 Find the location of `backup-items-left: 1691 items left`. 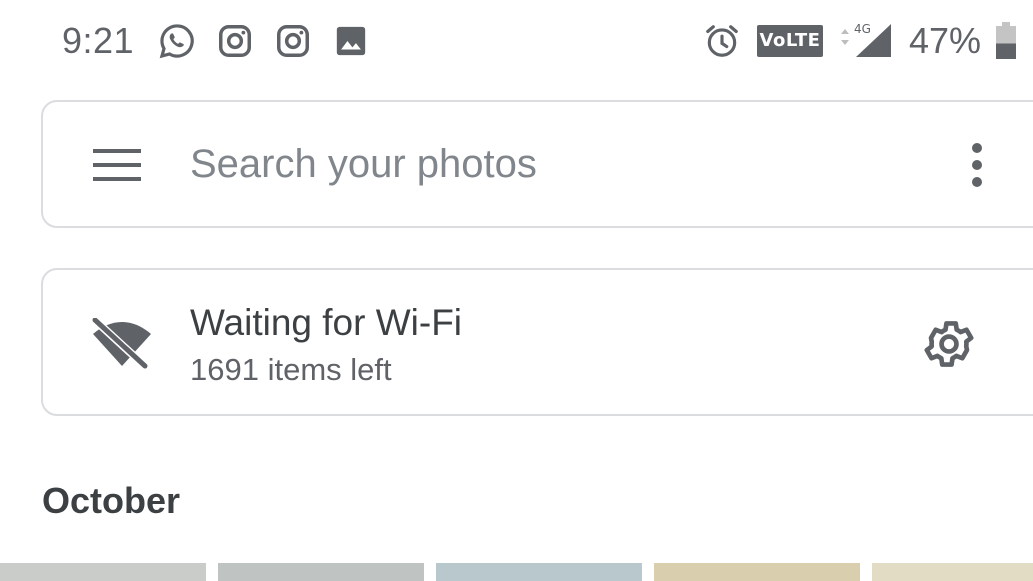

backup-items-left: 1691 items left is located at coordinates (291, 369).